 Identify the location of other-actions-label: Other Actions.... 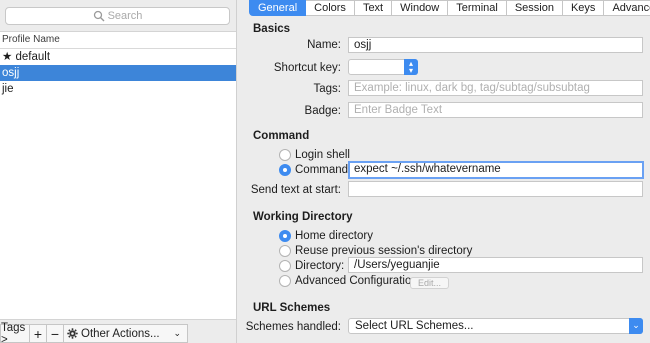
(120, 333).